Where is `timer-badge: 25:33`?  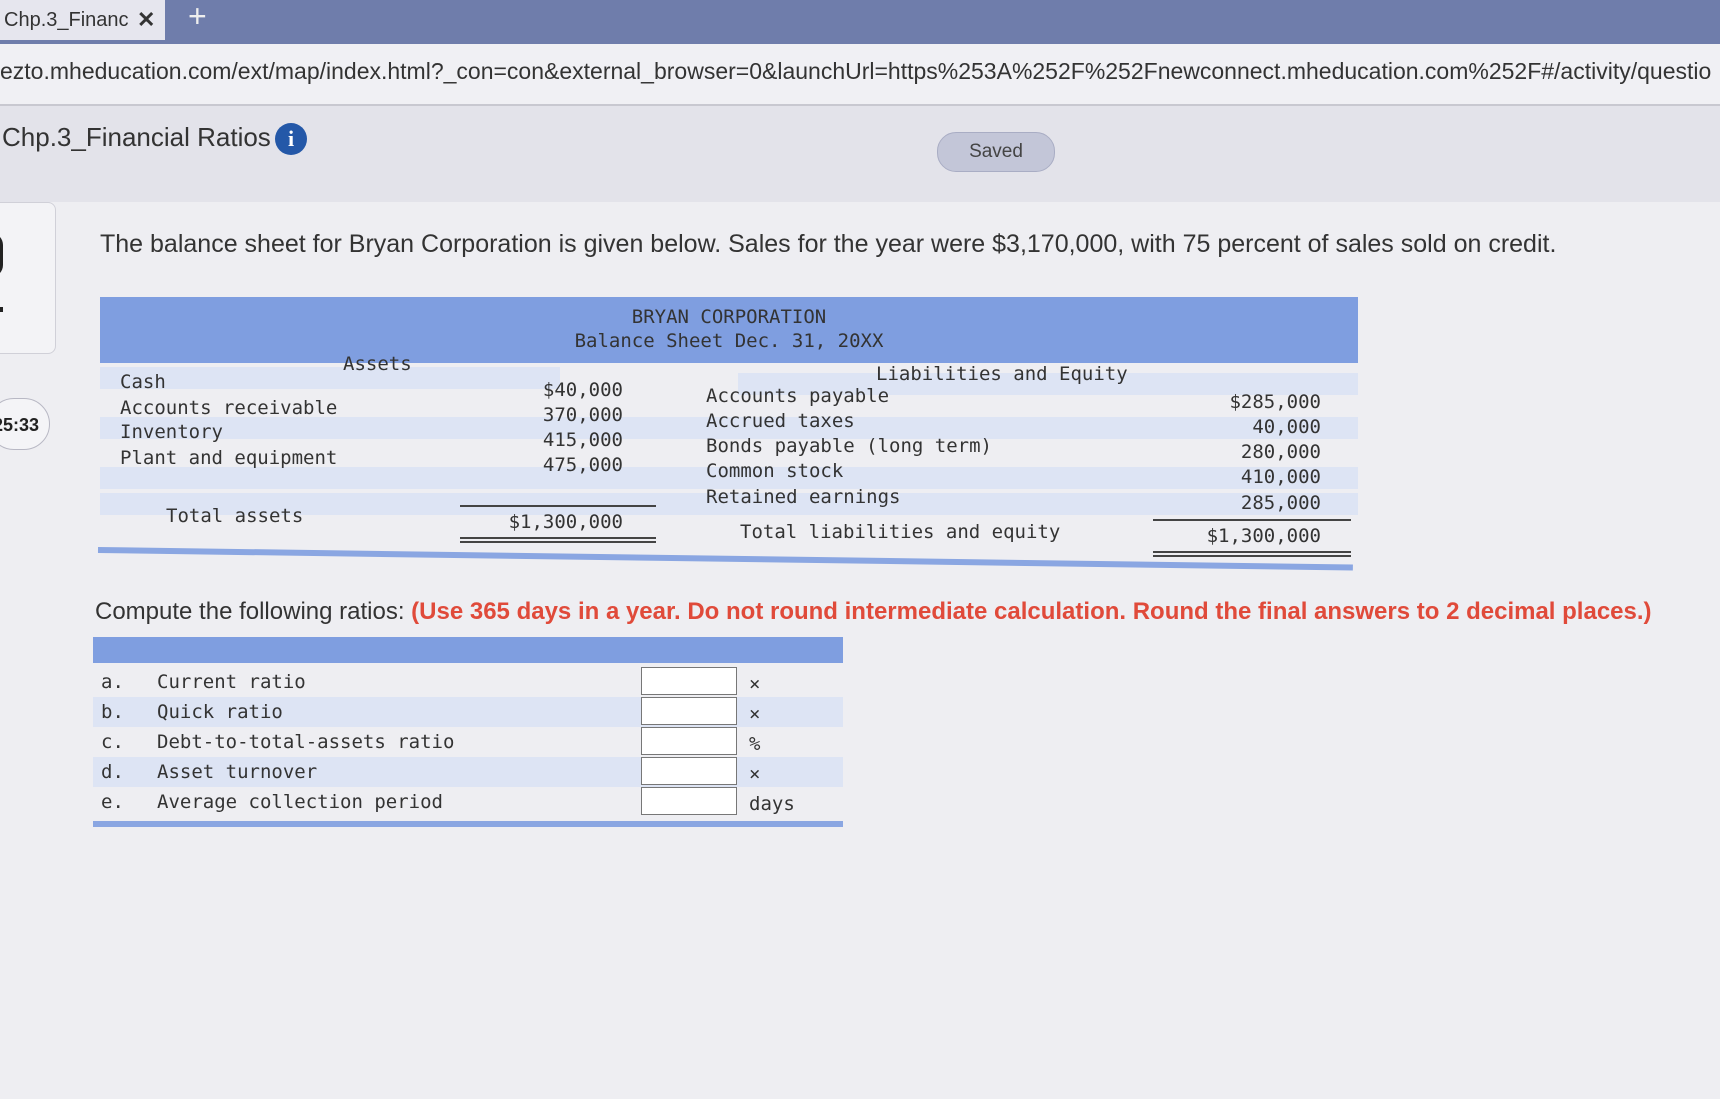 timer-badge: 25:33 is located at coordinates (25, 424).